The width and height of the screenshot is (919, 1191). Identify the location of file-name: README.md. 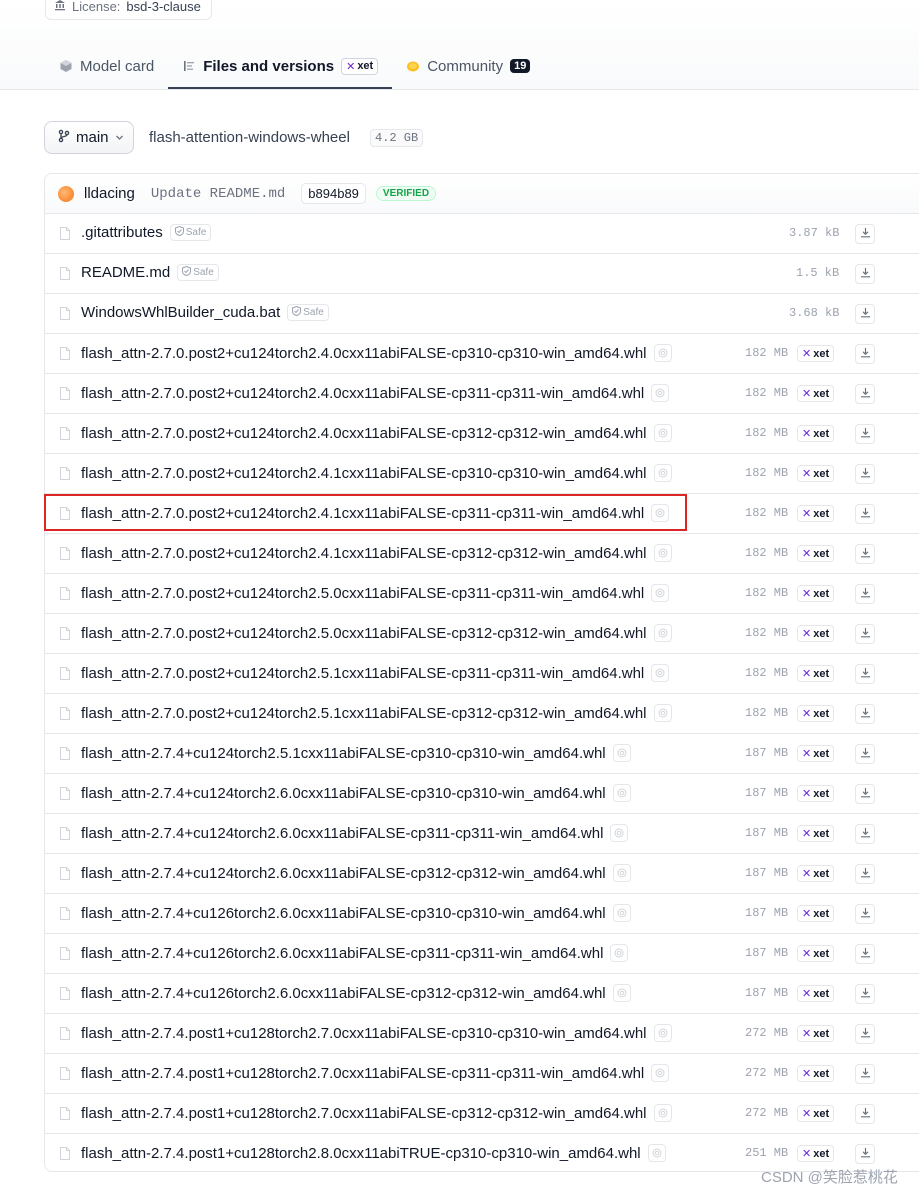
(125, 272).